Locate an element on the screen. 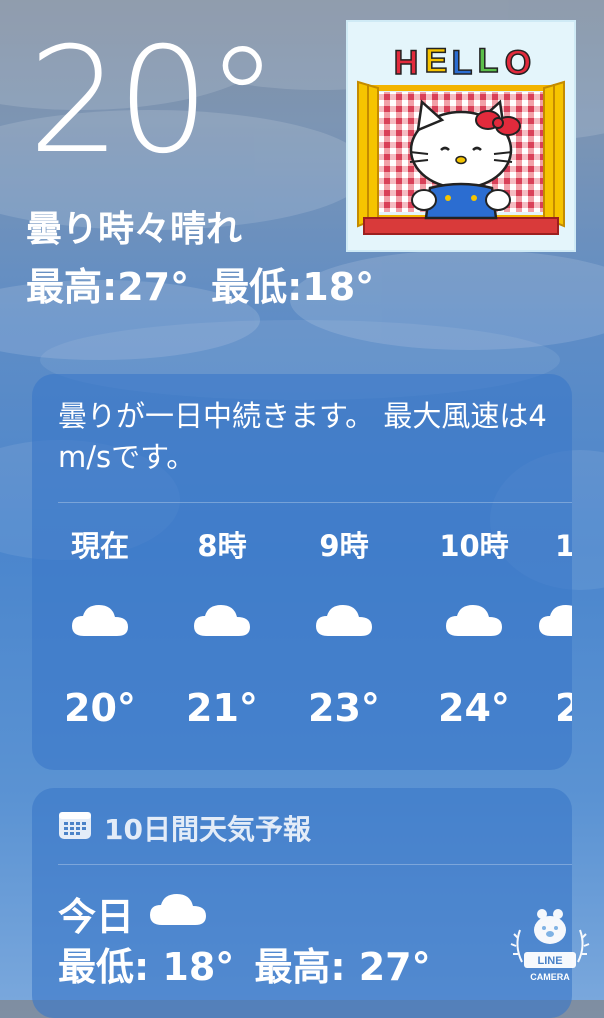 The height and width of the screenshot is (1018, 604). line-camera-watermark: LINE CAMERA is located at coordinates (550, 945).